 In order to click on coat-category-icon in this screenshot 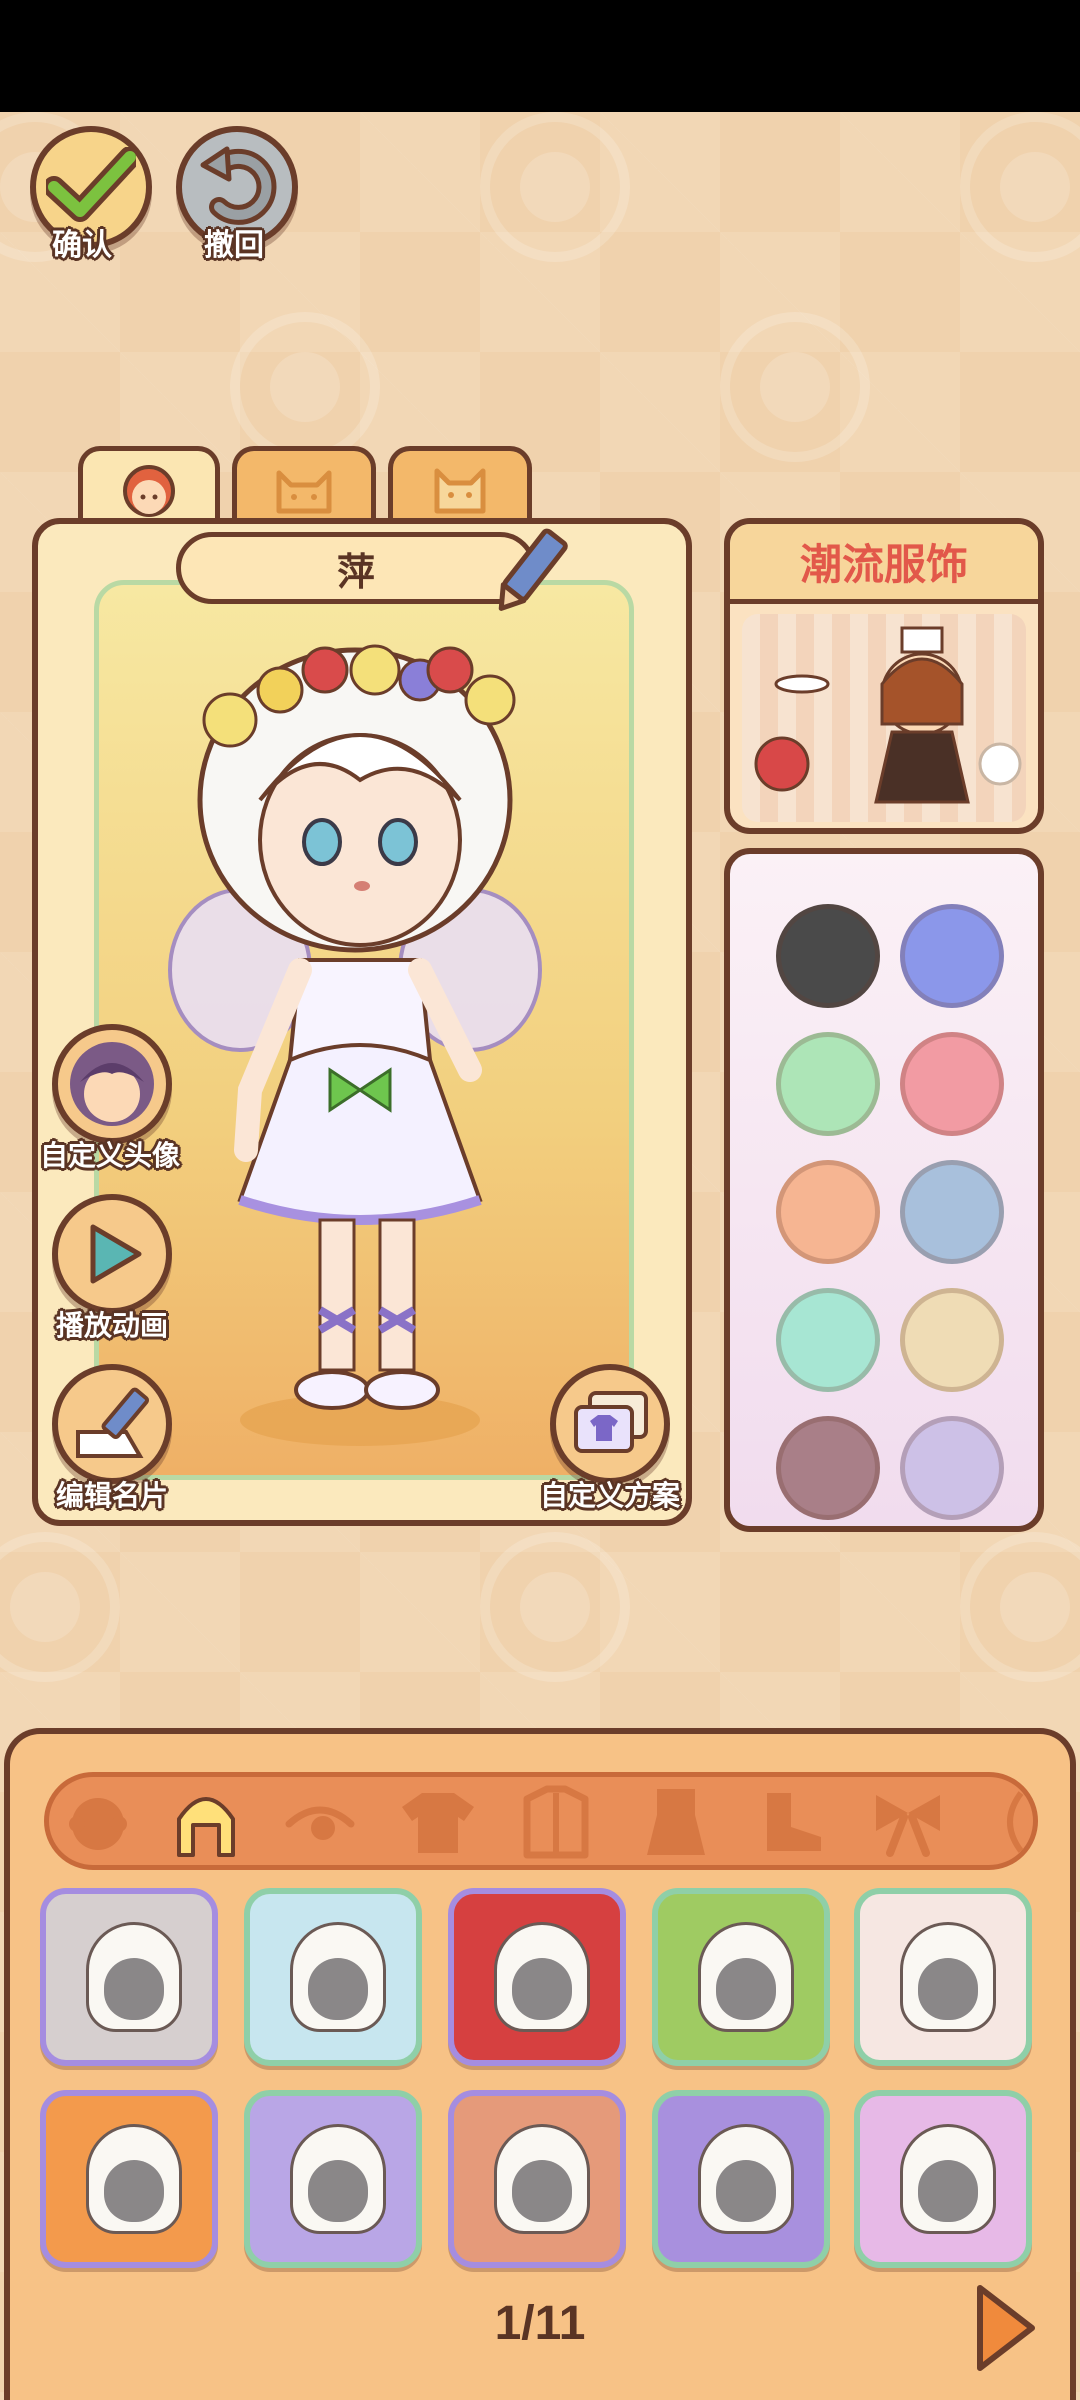, I will do `click(556, 1822)`.